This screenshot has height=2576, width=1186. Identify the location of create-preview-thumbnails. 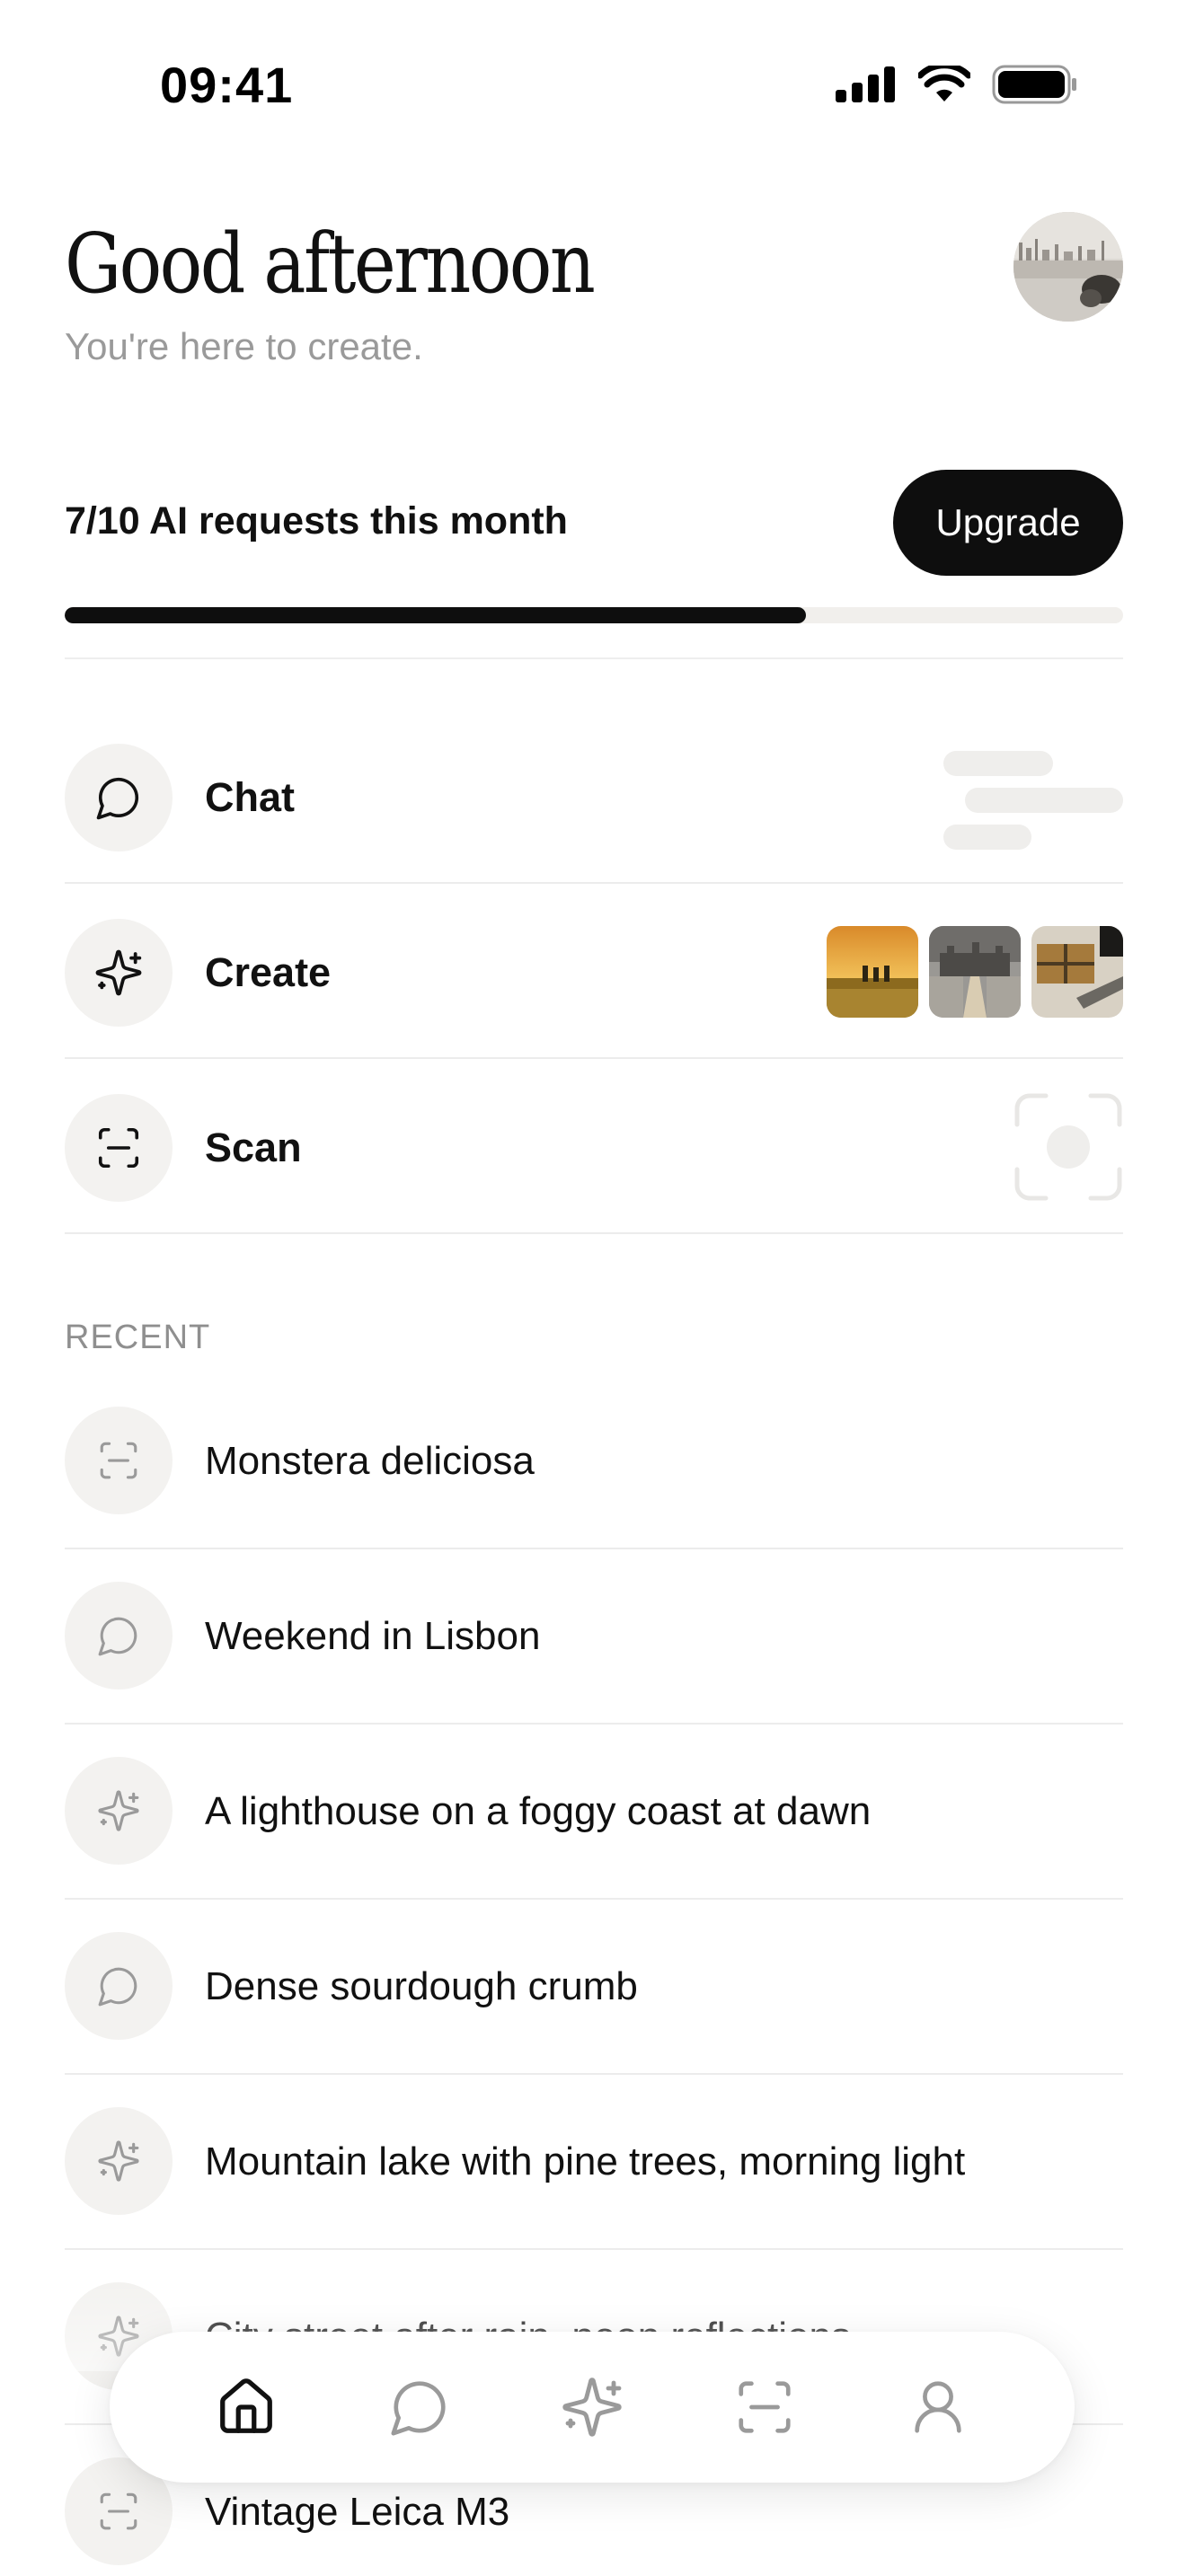
(975, 972).